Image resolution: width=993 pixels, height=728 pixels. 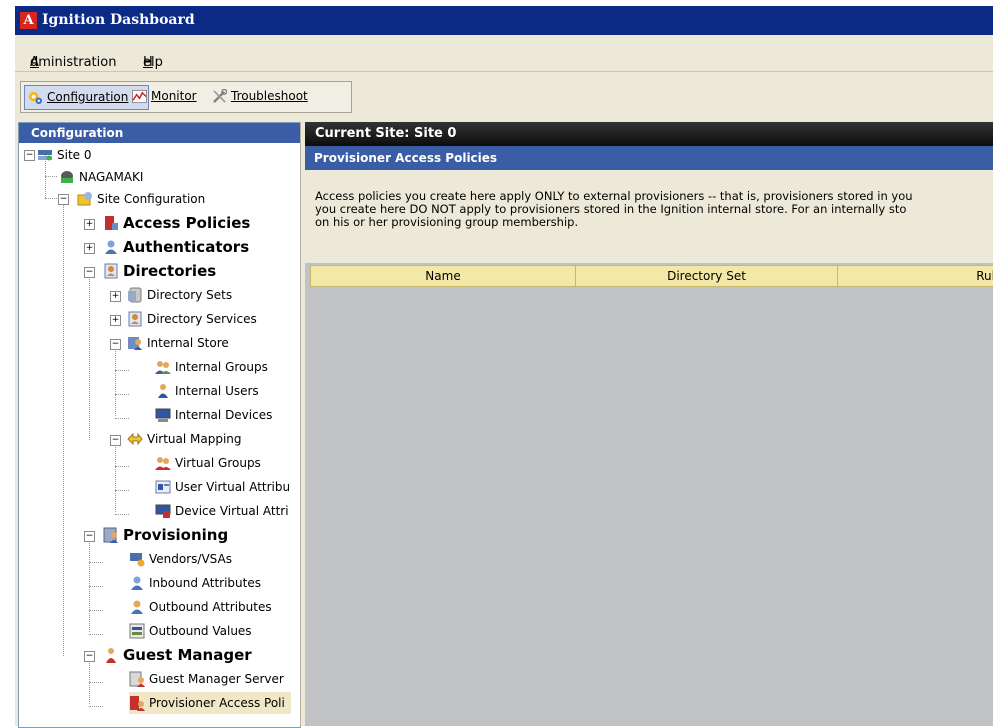 I want to click on values-icon, so click(x=137, y=630).